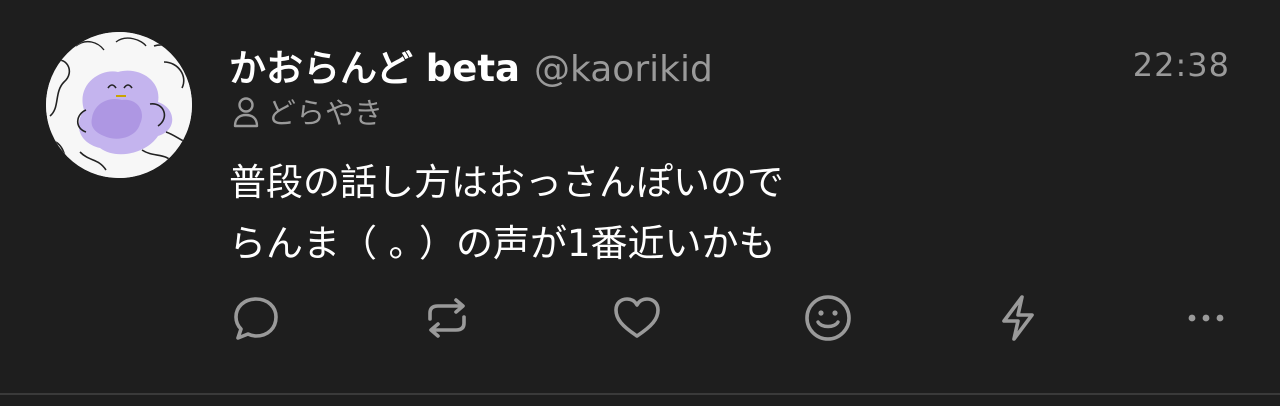 Image resolution: width=1280 pixels, height=406 pixels. What do you see at coordinates (246, 111) in the screenshot?
I see `person-icon` at bounding box center [246, 111].